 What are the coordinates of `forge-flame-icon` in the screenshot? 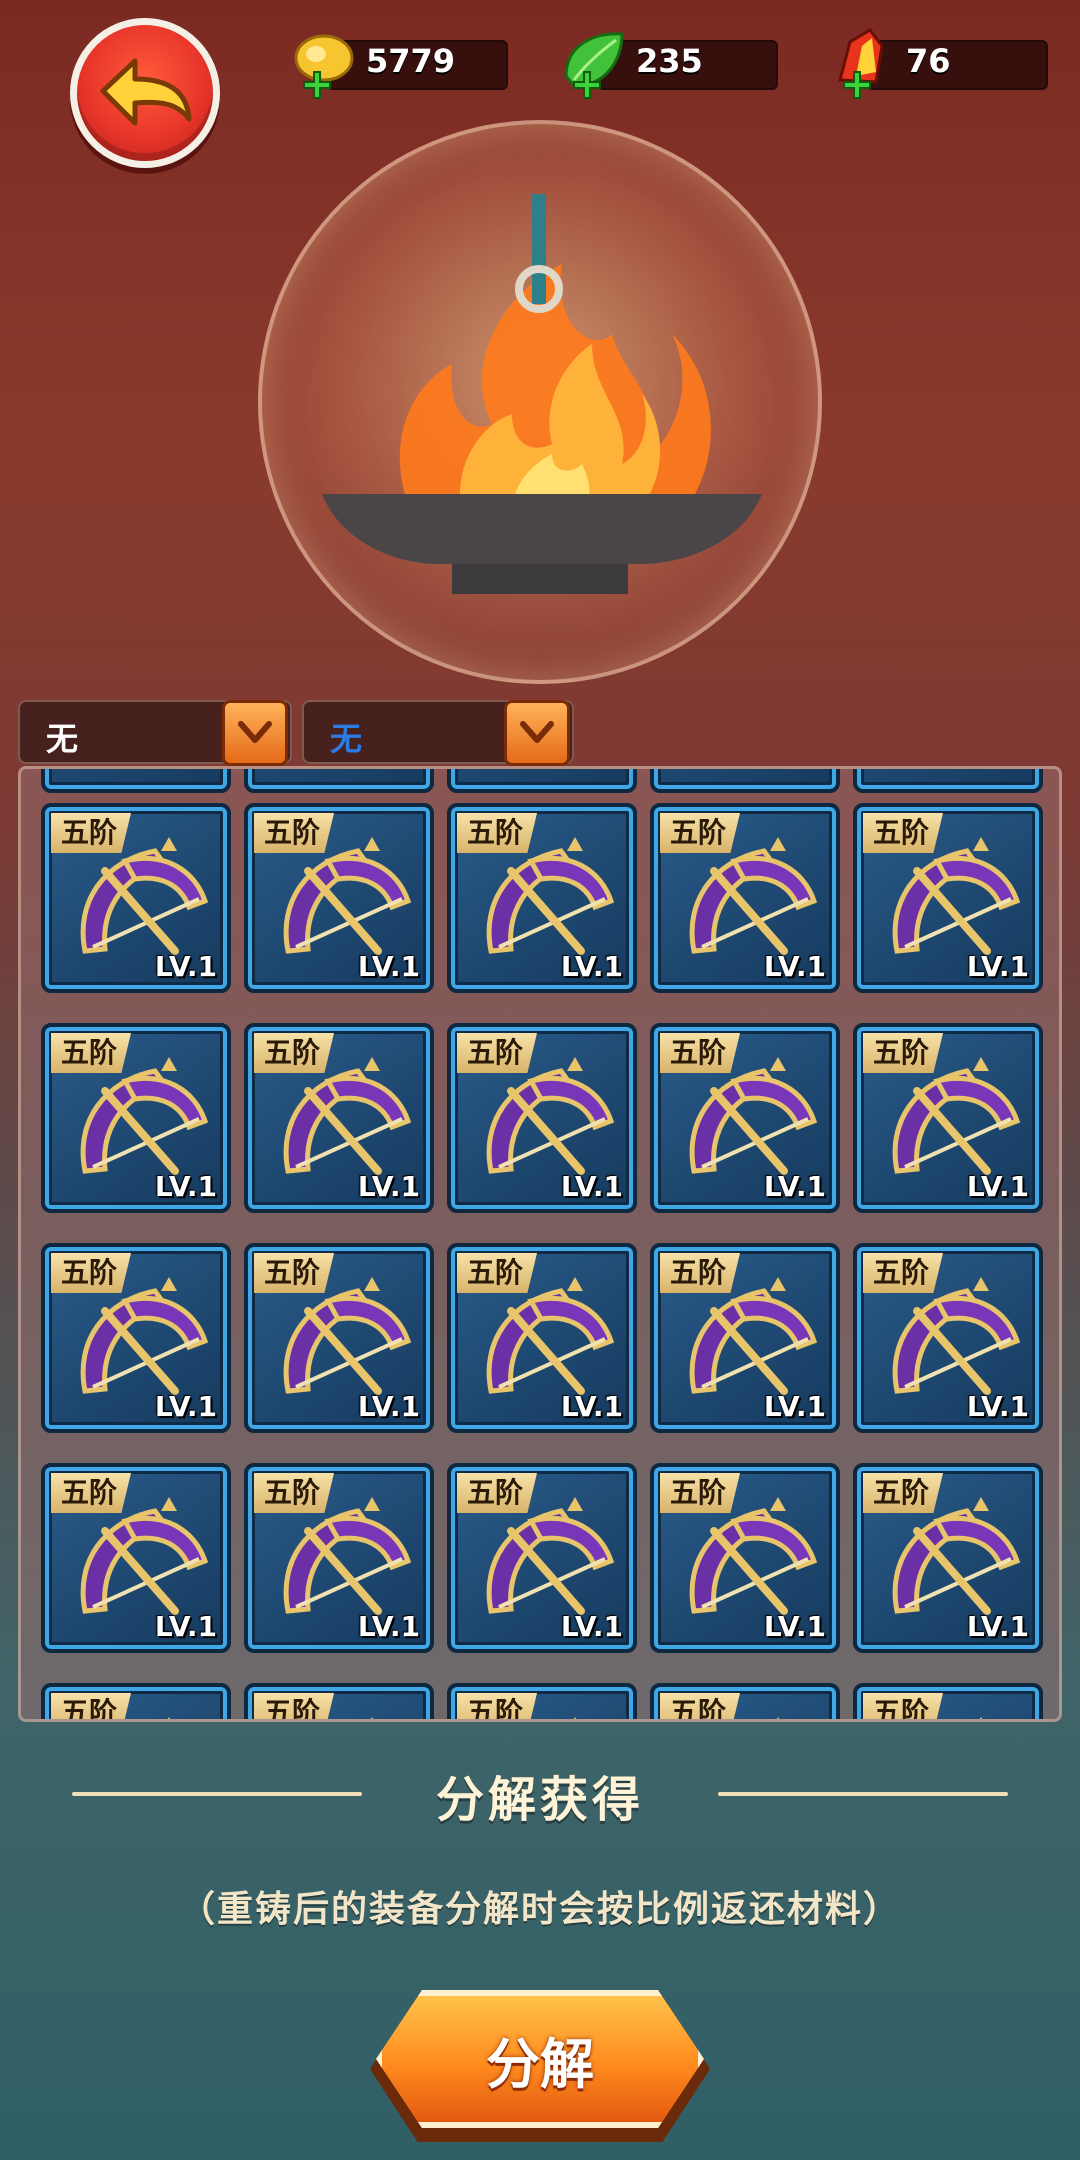 It's located at (542, 394).